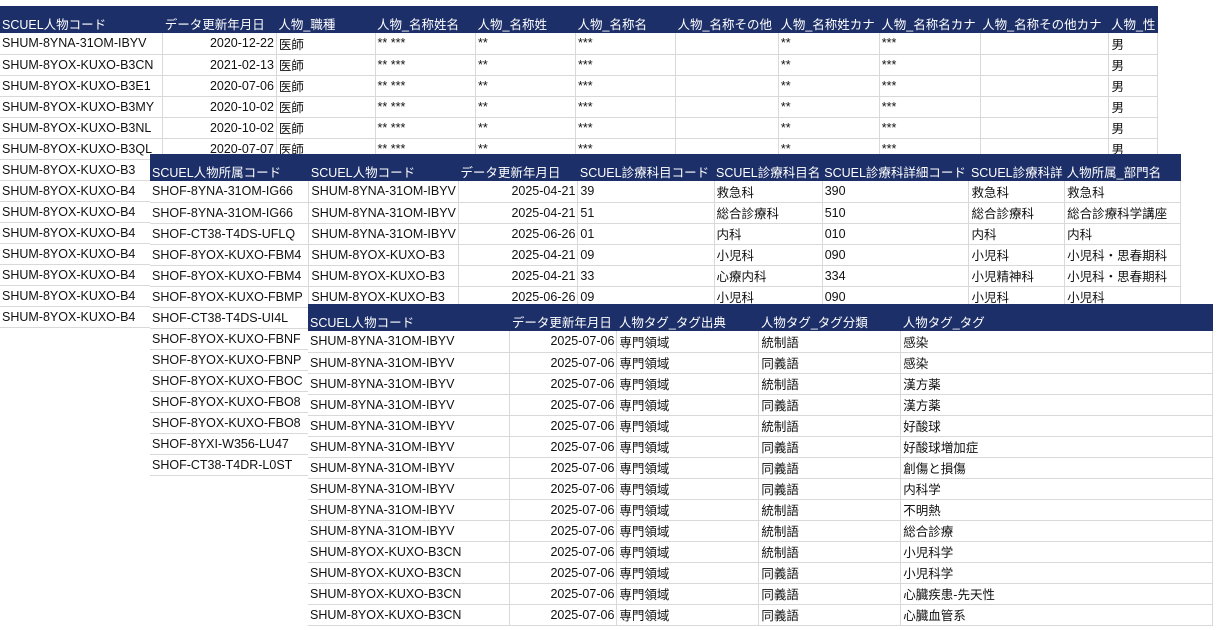 The width and height of the screenshot is (1218, 630). I want to click on table-cell: SHUM-8YOX-KUXO-B3E1, so click(82, 86).